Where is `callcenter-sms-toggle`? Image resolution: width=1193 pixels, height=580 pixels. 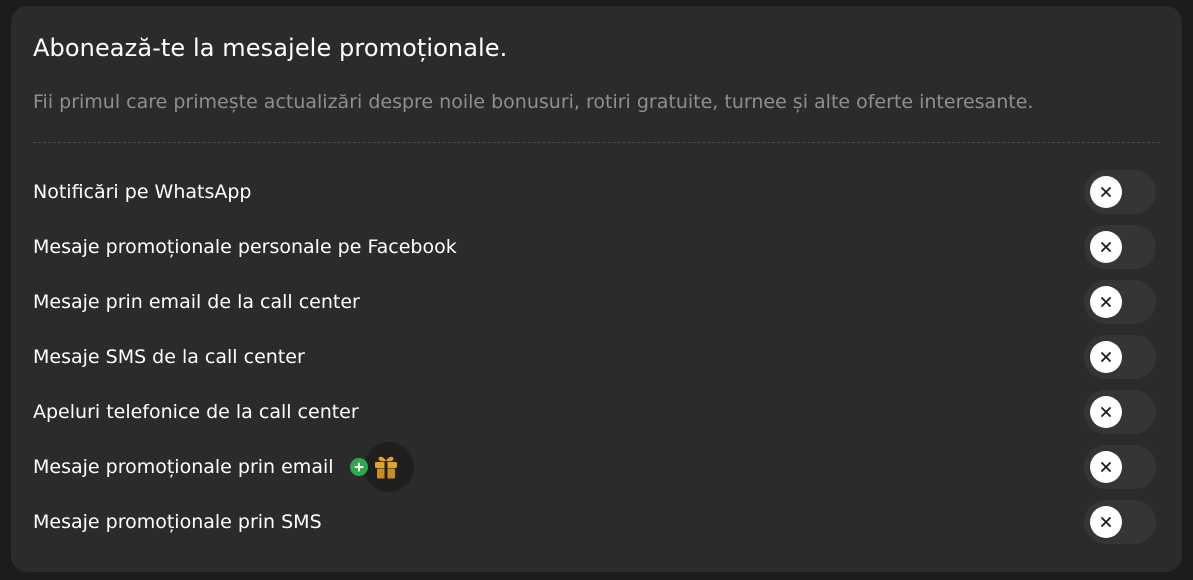
callcenter-sms-toggle is located at coordinates (1120, 357).